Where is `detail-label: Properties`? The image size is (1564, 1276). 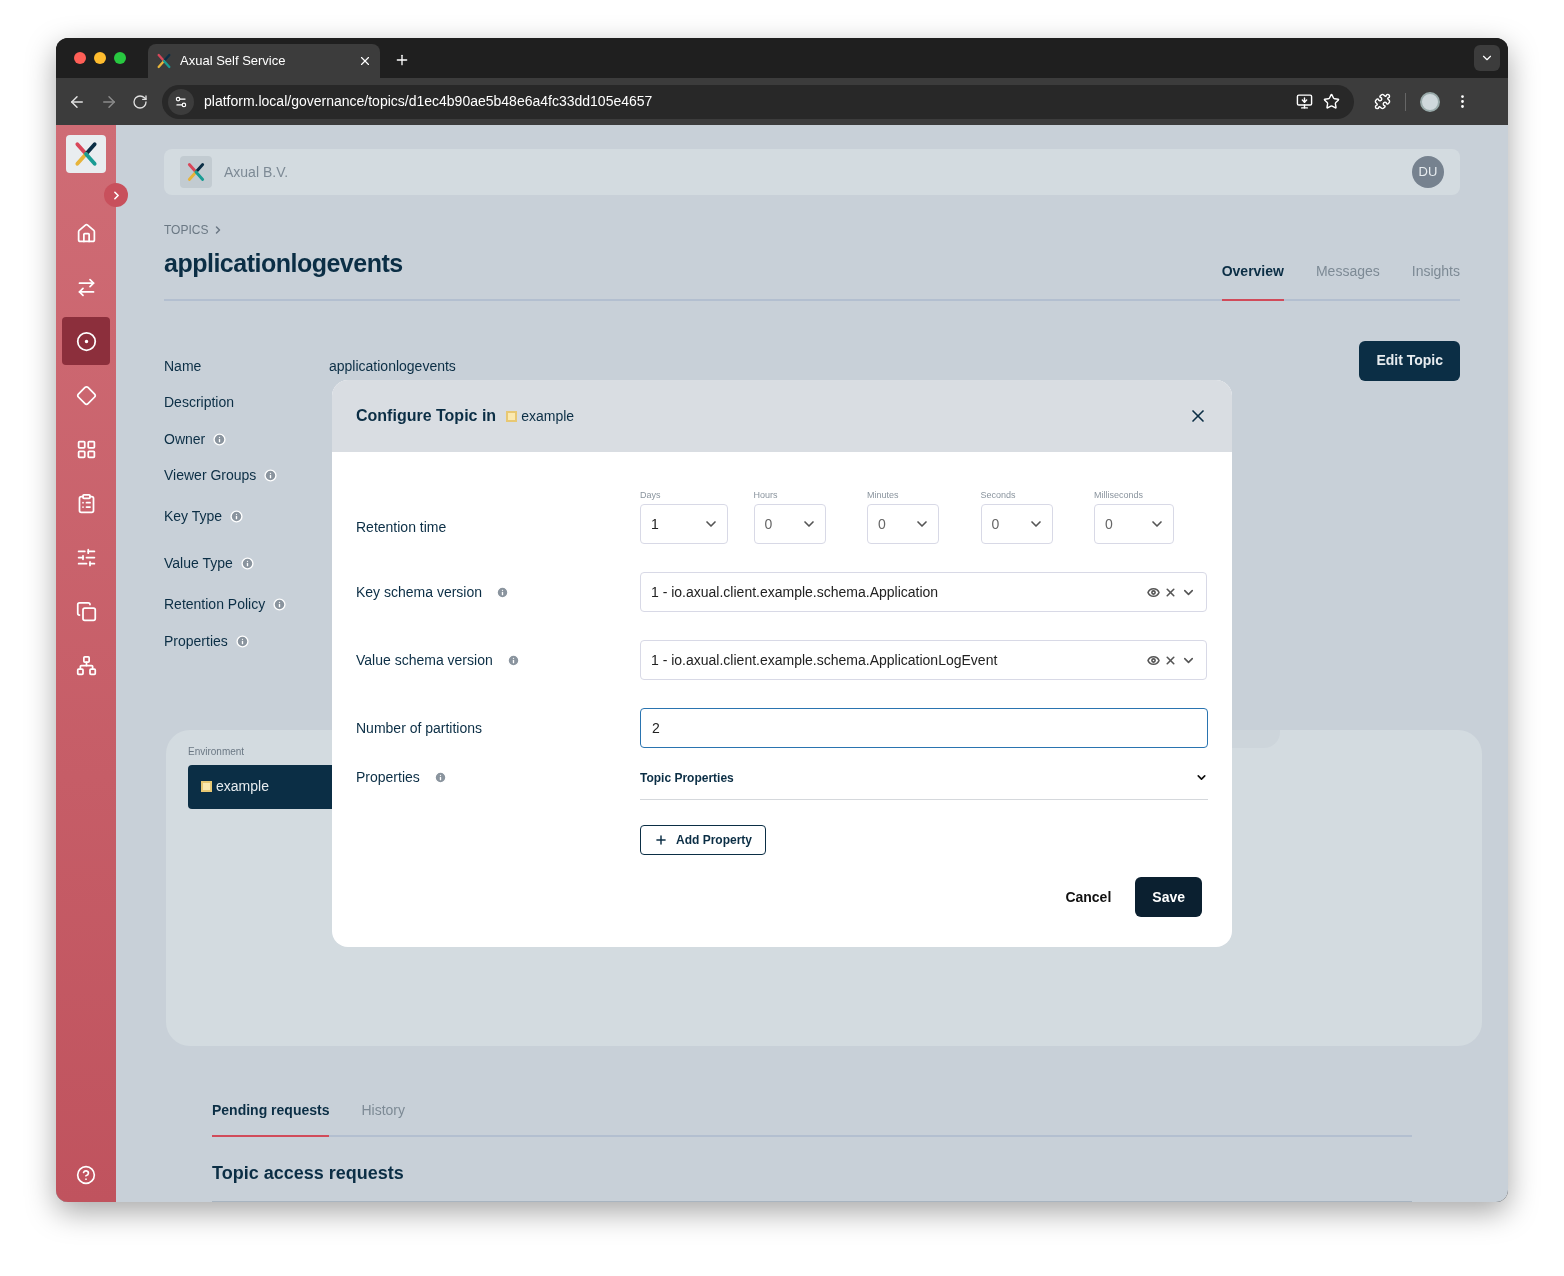
detail-label: Properties is located at coordinates (196, 642).